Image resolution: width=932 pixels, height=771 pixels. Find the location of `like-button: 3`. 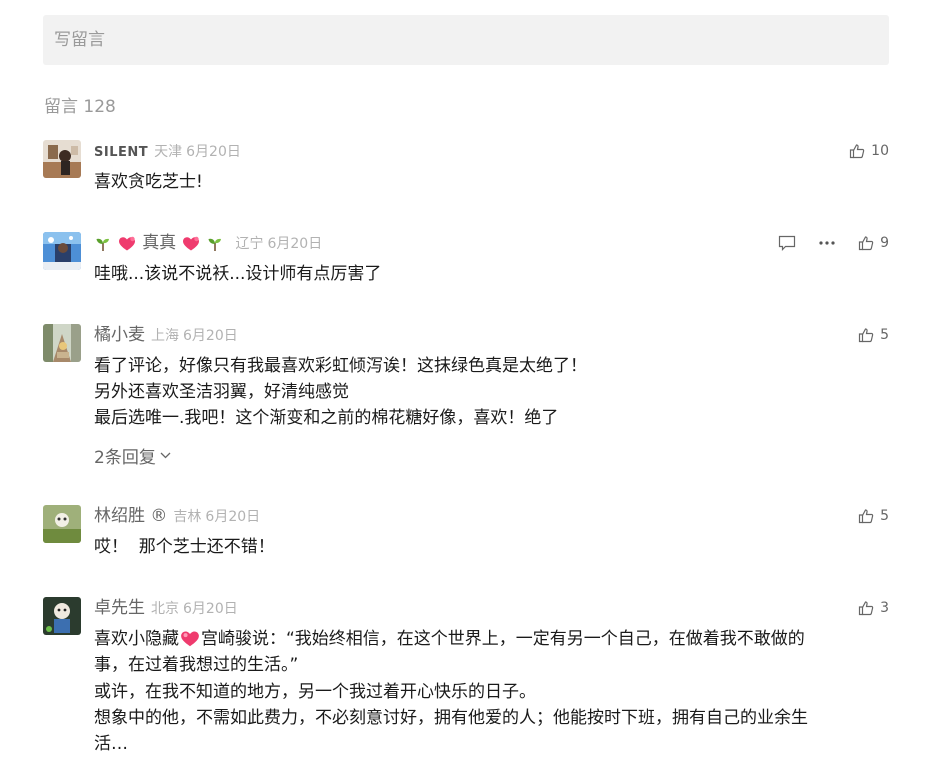

like-button: 3 is located at coordinates (873, 608).